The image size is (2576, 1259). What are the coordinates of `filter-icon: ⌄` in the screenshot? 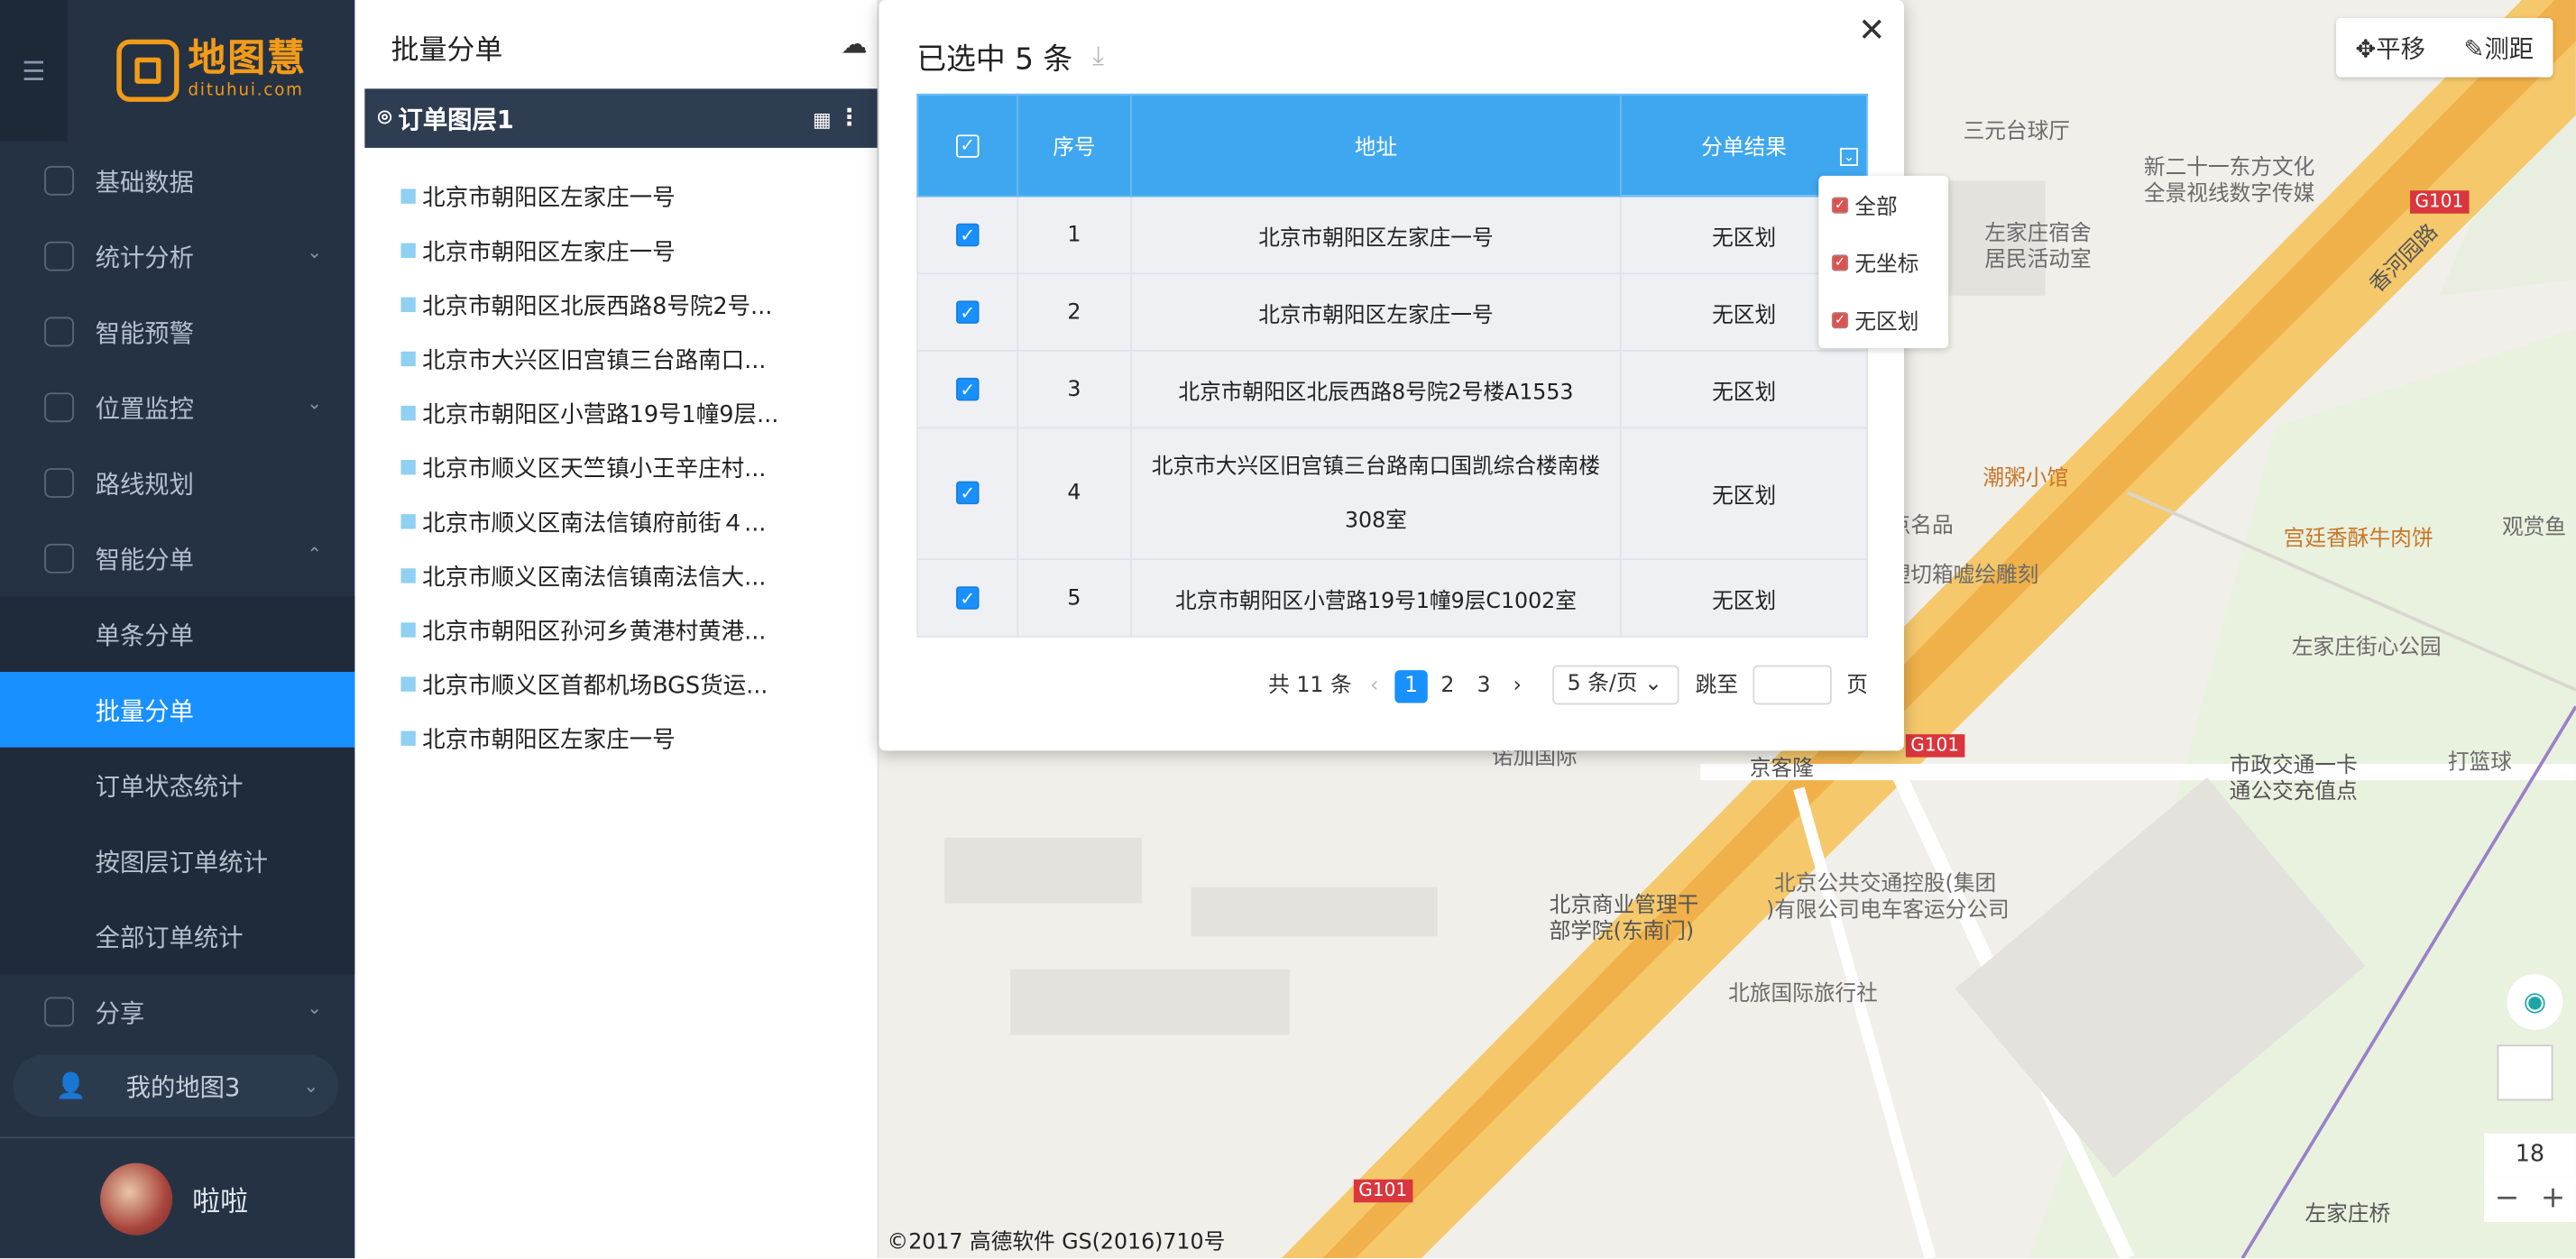 It's located at (1849, 156).